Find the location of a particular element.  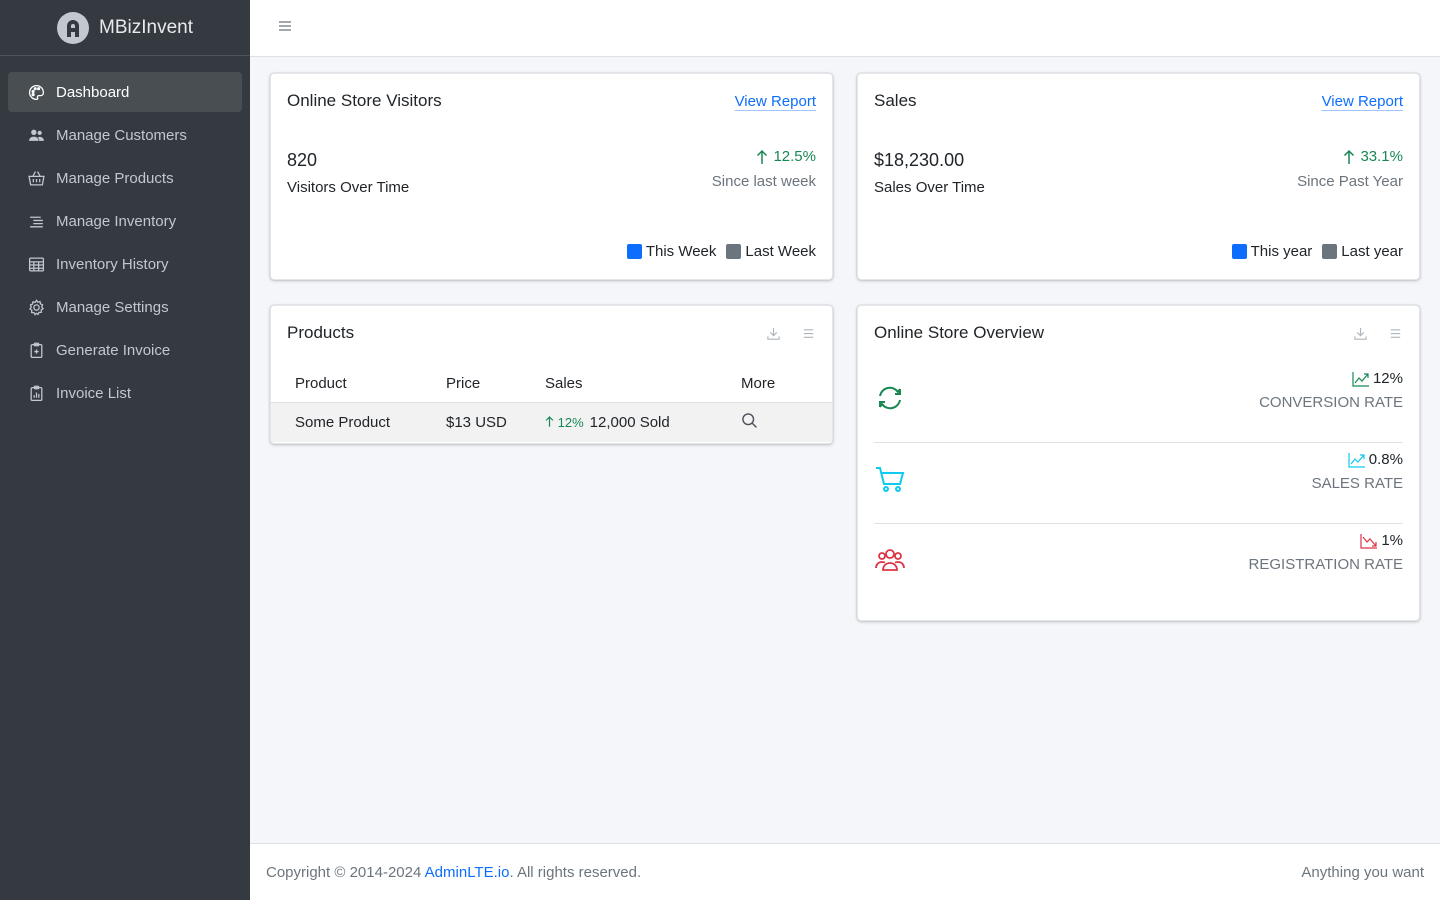

sales-change: 12% is located at coordinates (564, 422).